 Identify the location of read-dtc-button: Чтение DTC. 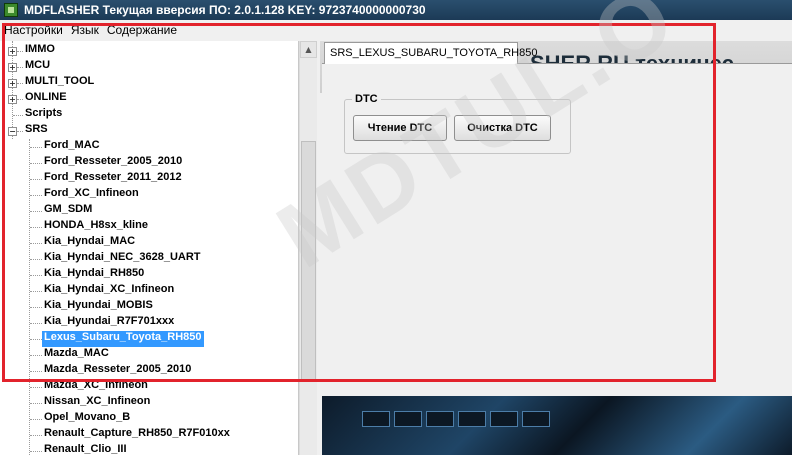
(400, 128).